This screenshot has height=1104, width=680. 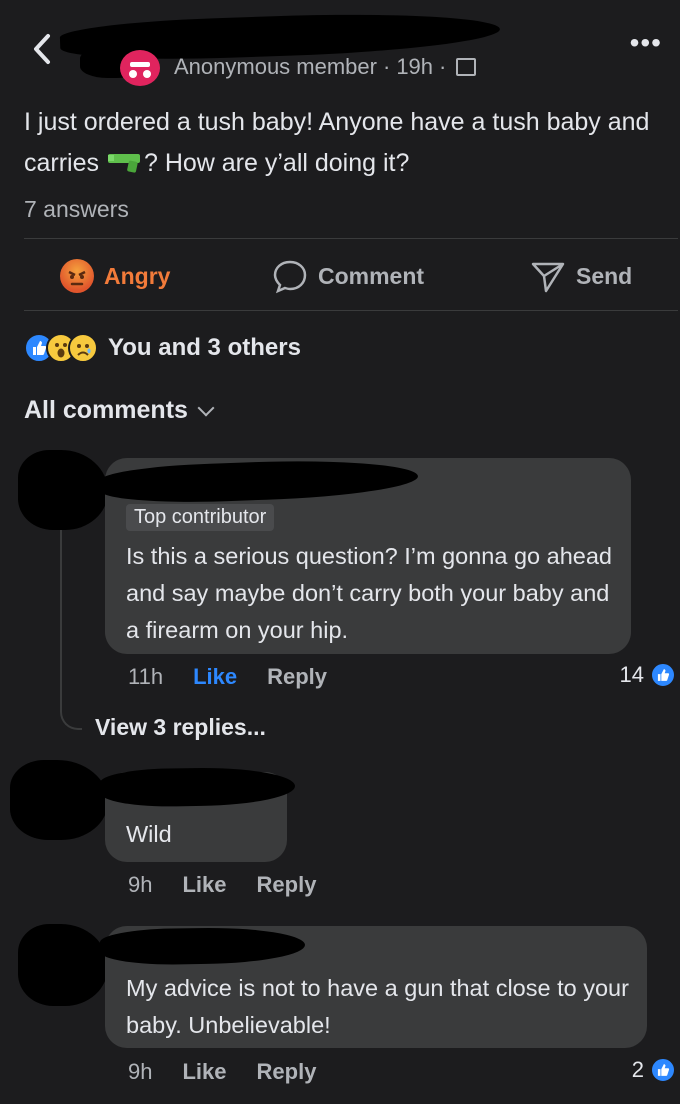 What do you see at coordinates (43, 49) in the screenshot?
I see `back-arrow-icon` at bounding box center [43, 49].